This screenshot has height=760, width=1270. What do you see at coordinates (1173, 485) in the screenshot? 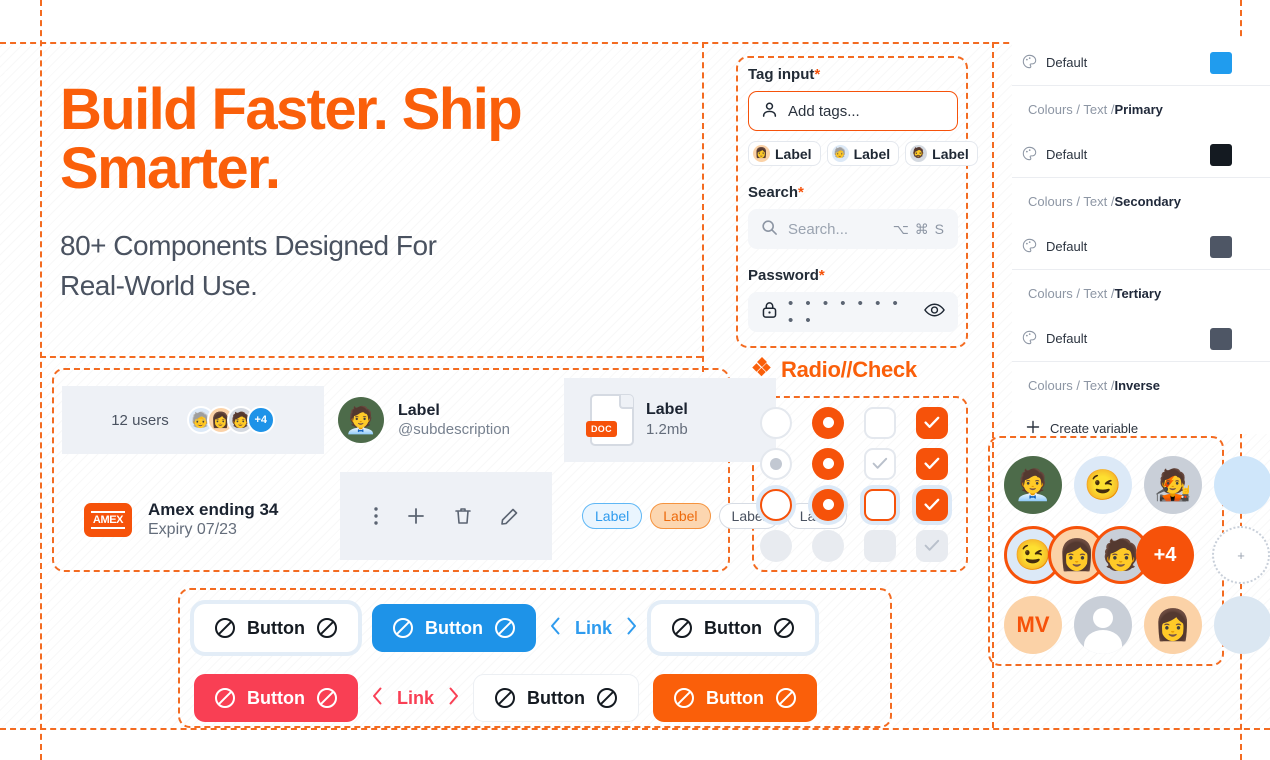
I see `avatar-illustration-man: 🧑‍🎤` at bounding box center [1173, 485].